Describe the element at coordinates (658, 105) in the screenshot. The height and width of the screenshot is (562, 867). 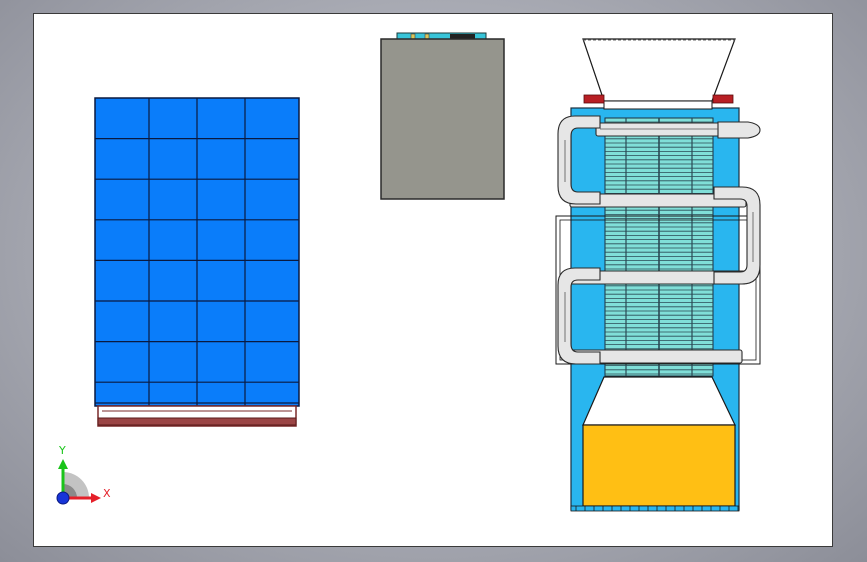
I see `hopper-neck` at that location.